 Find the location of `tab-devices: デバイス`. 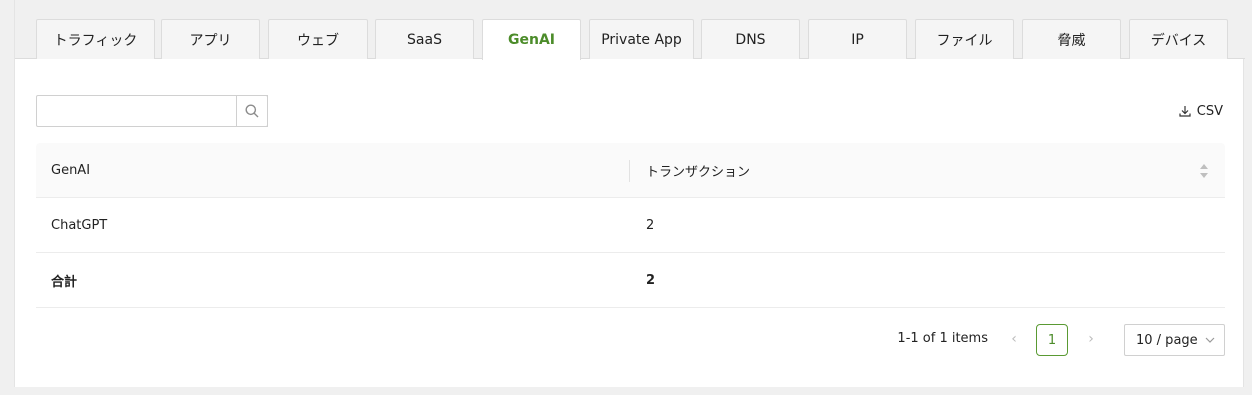

tab-devices: デバイス is located at coordinates (1178, 39).